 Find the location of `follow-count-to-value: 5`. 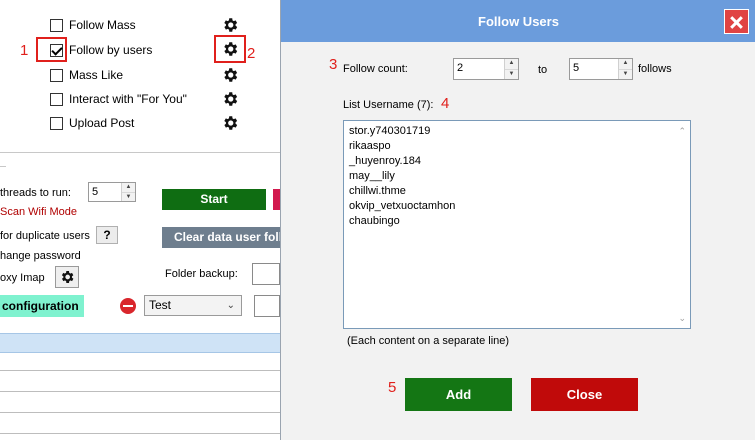

follow-count-to-value: 5 is located at coordinates (576, 68).